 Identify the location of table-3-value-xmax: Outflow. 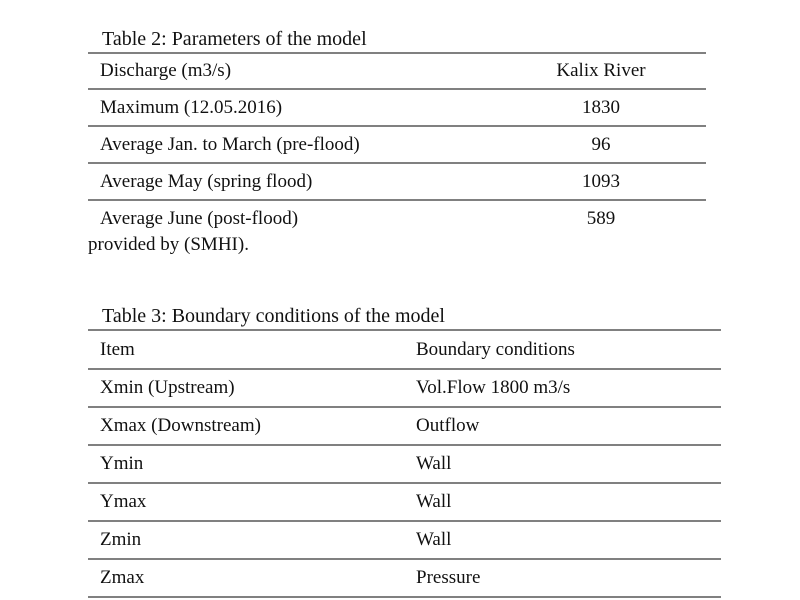
(562, 425).